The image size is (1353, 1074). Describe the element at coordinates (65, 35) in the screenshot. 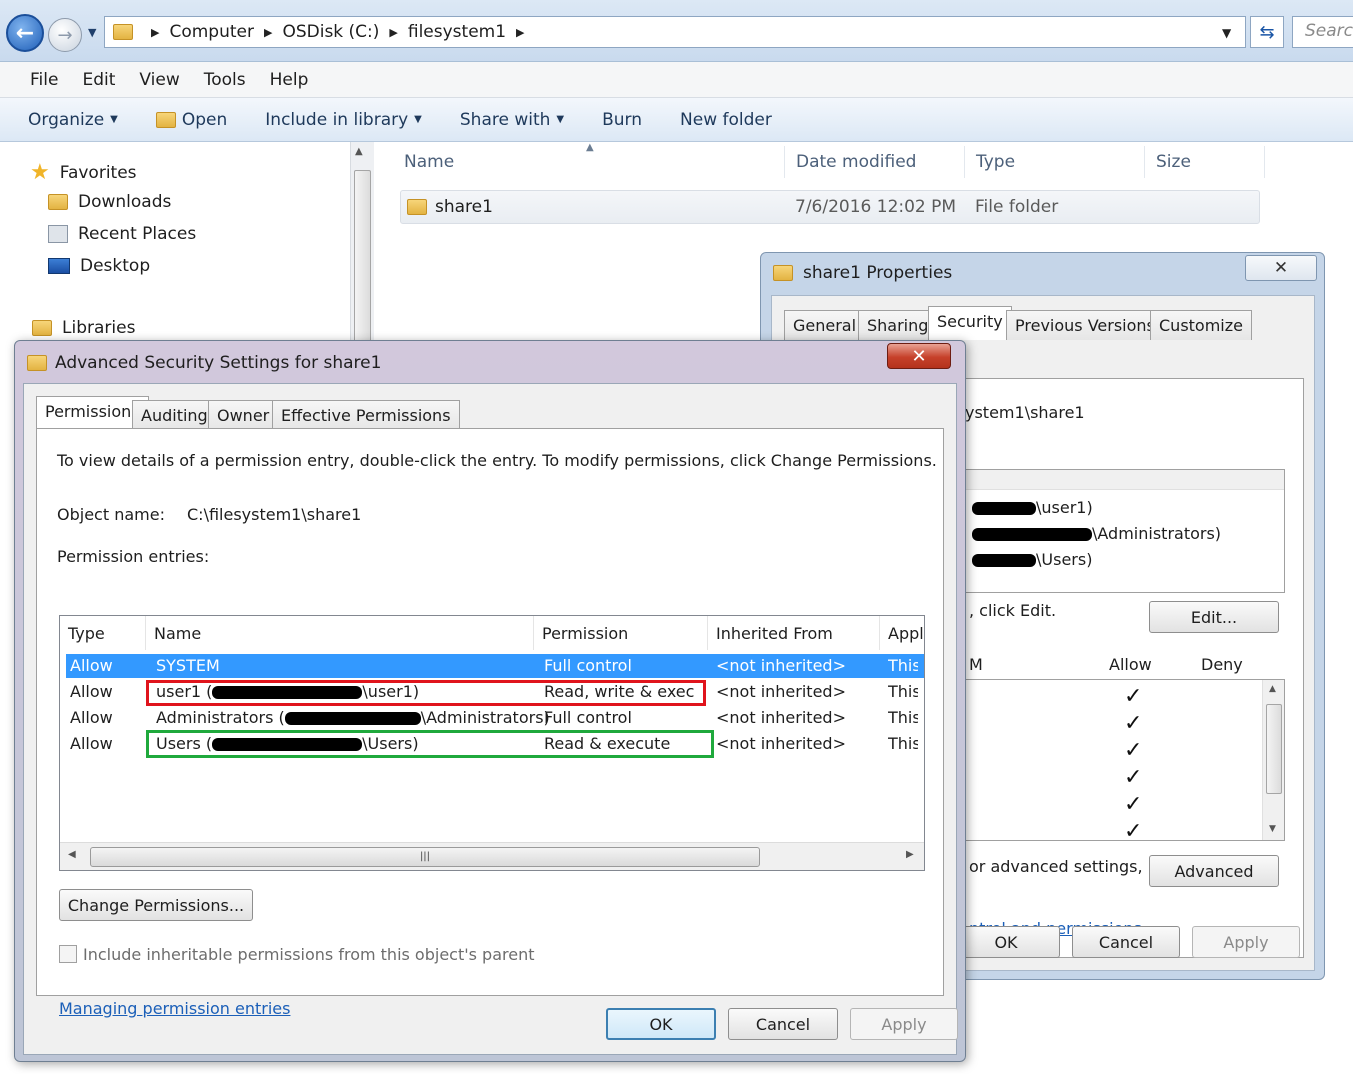

I see `forward-button: →` at that location.